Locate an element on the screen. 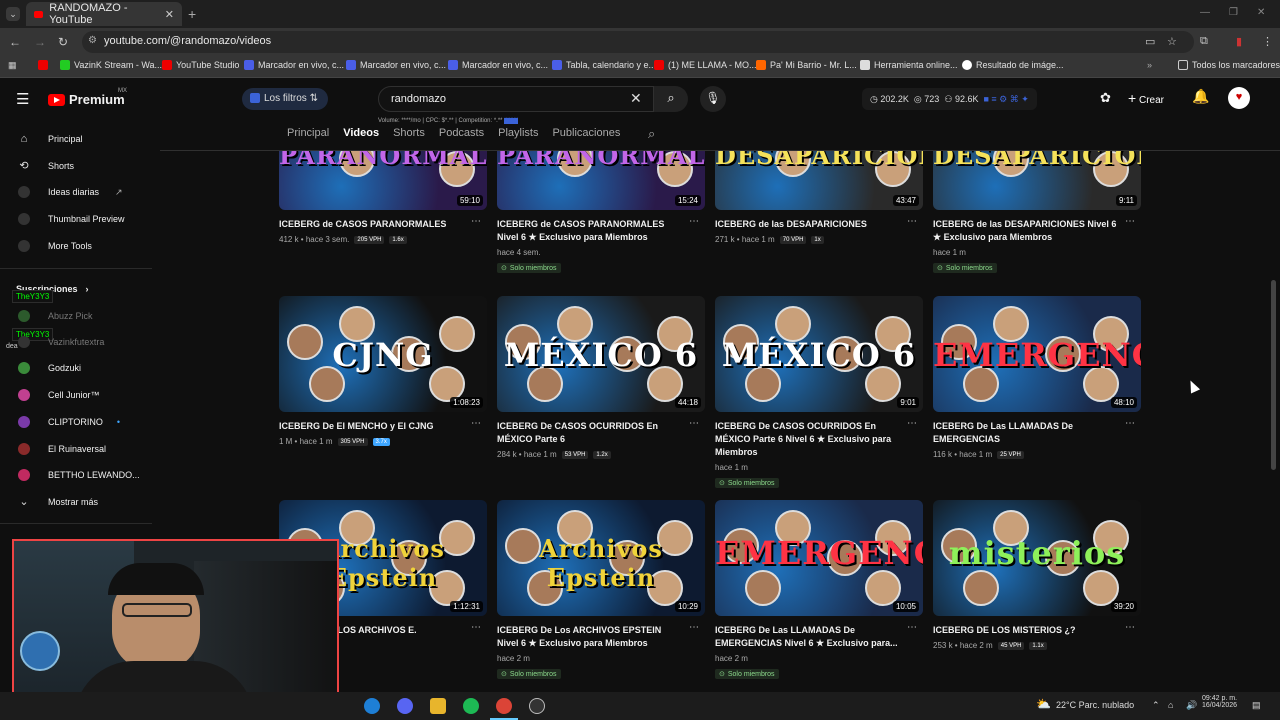 This screenshot has height=720, width=1280. bookmark-item: YouTube Studio is located at coordinates (200, 65).